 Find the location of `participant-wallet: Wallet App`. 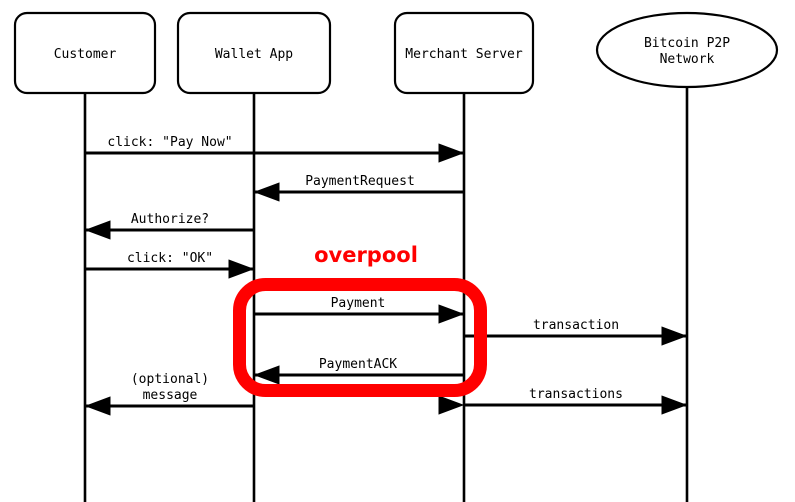

participant-wallet: Wallet App is located at coordinates (254, 53).